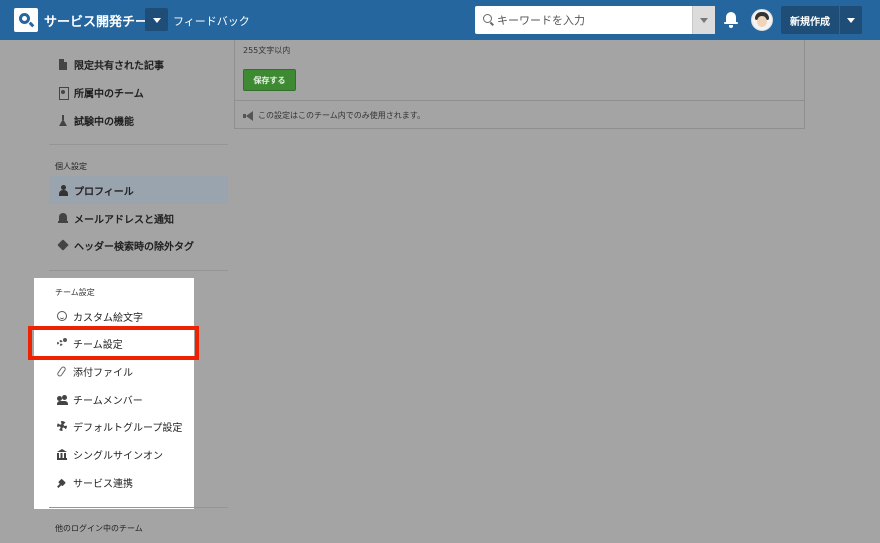  I want to click on sidebar-item-single-sign-on: シングルサインオン, so click(121, 454).